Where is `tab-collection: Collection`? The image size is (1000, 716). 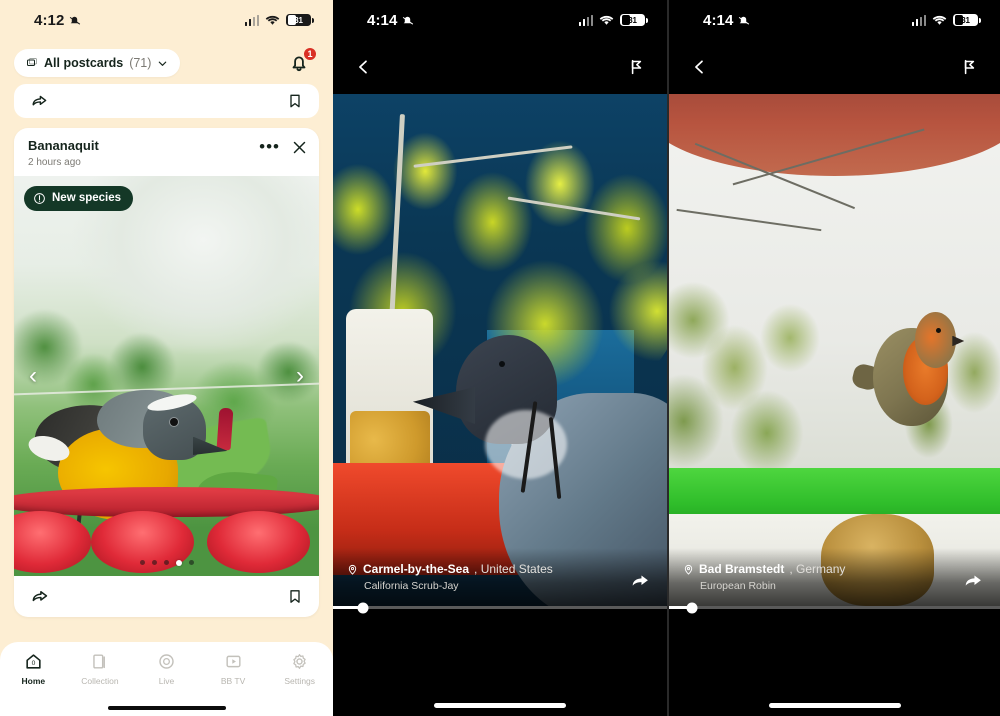 tab-collection: Collection is located at coordinates (100, 669).